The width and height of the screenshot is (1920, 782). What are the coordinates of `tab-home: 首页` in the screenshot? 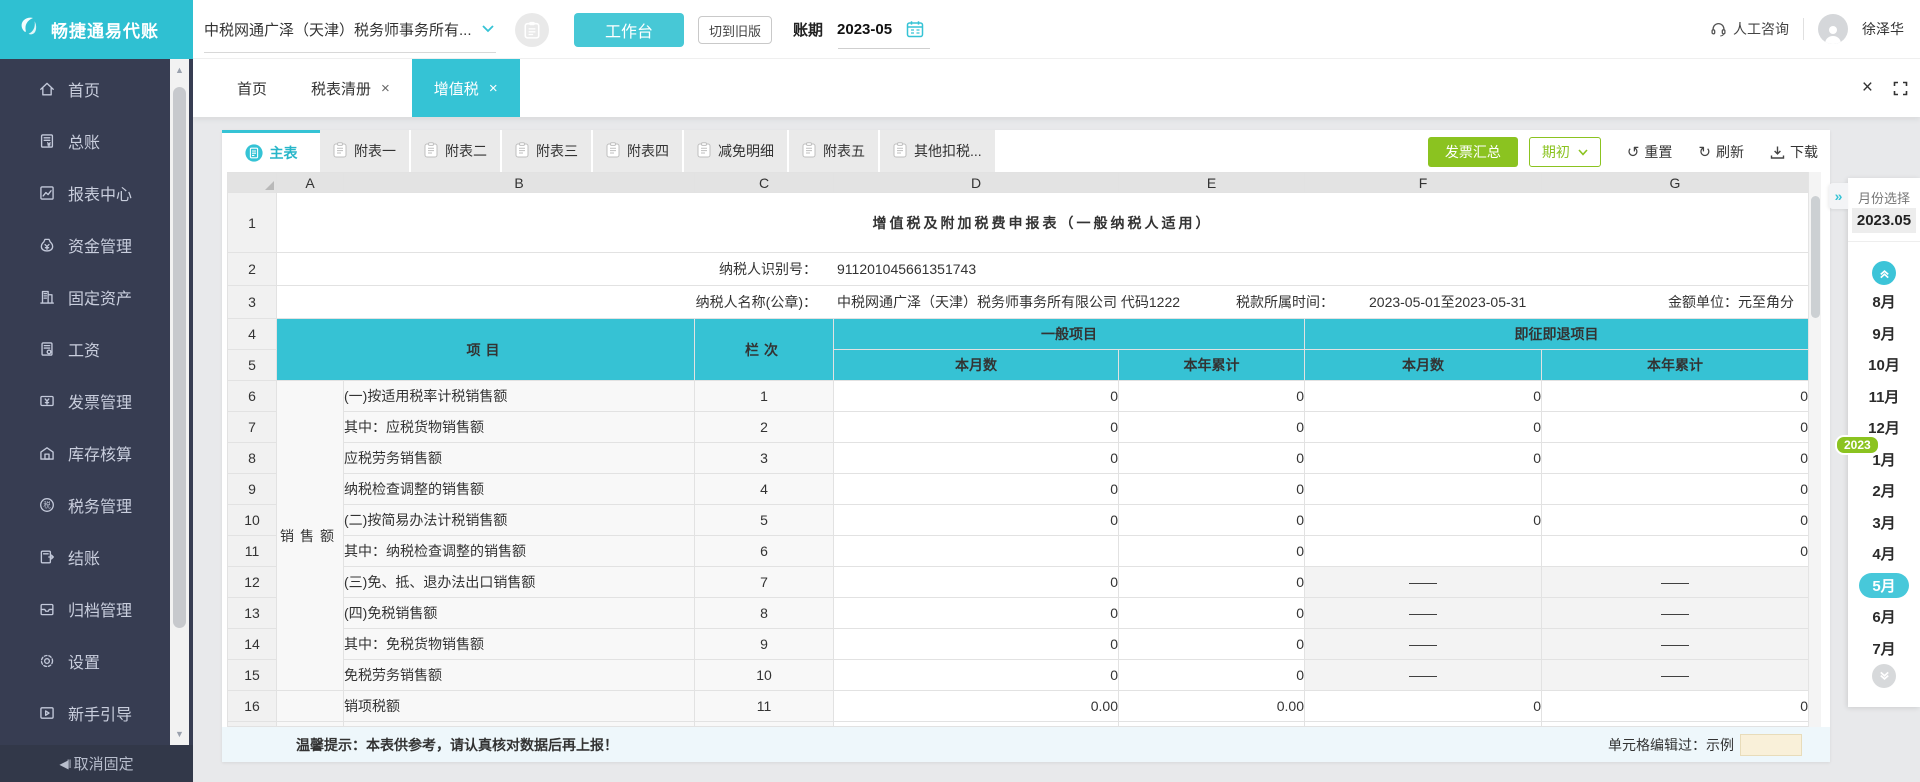 It's located at (252, 88).